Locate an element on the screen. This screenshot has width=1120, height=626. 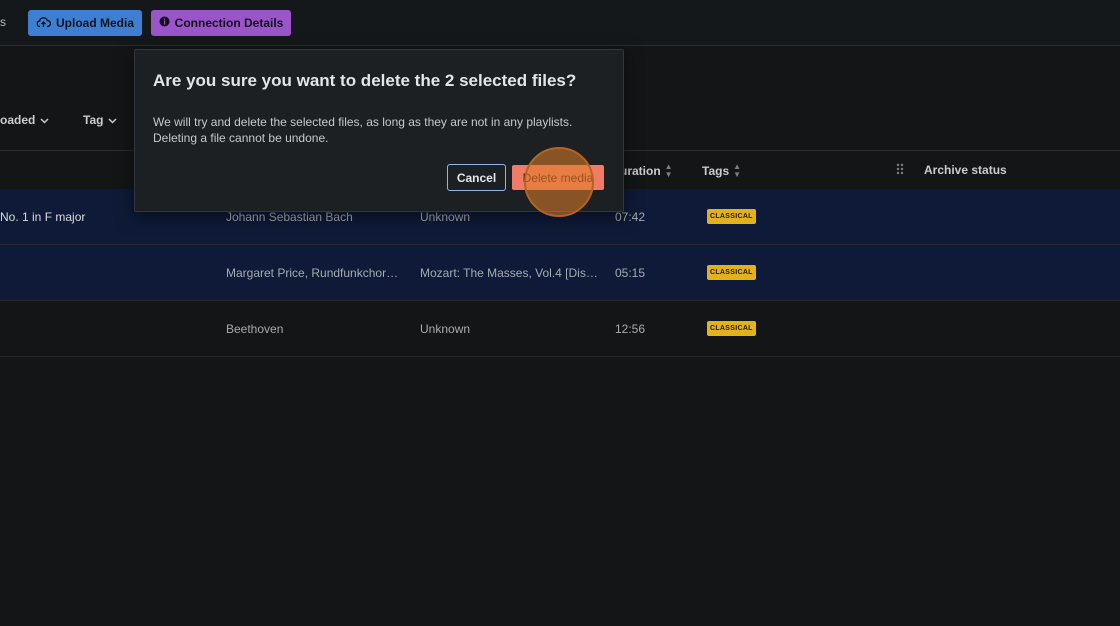
row-artist: Johann Sebastian Bach is located at coordinates (289, 217).